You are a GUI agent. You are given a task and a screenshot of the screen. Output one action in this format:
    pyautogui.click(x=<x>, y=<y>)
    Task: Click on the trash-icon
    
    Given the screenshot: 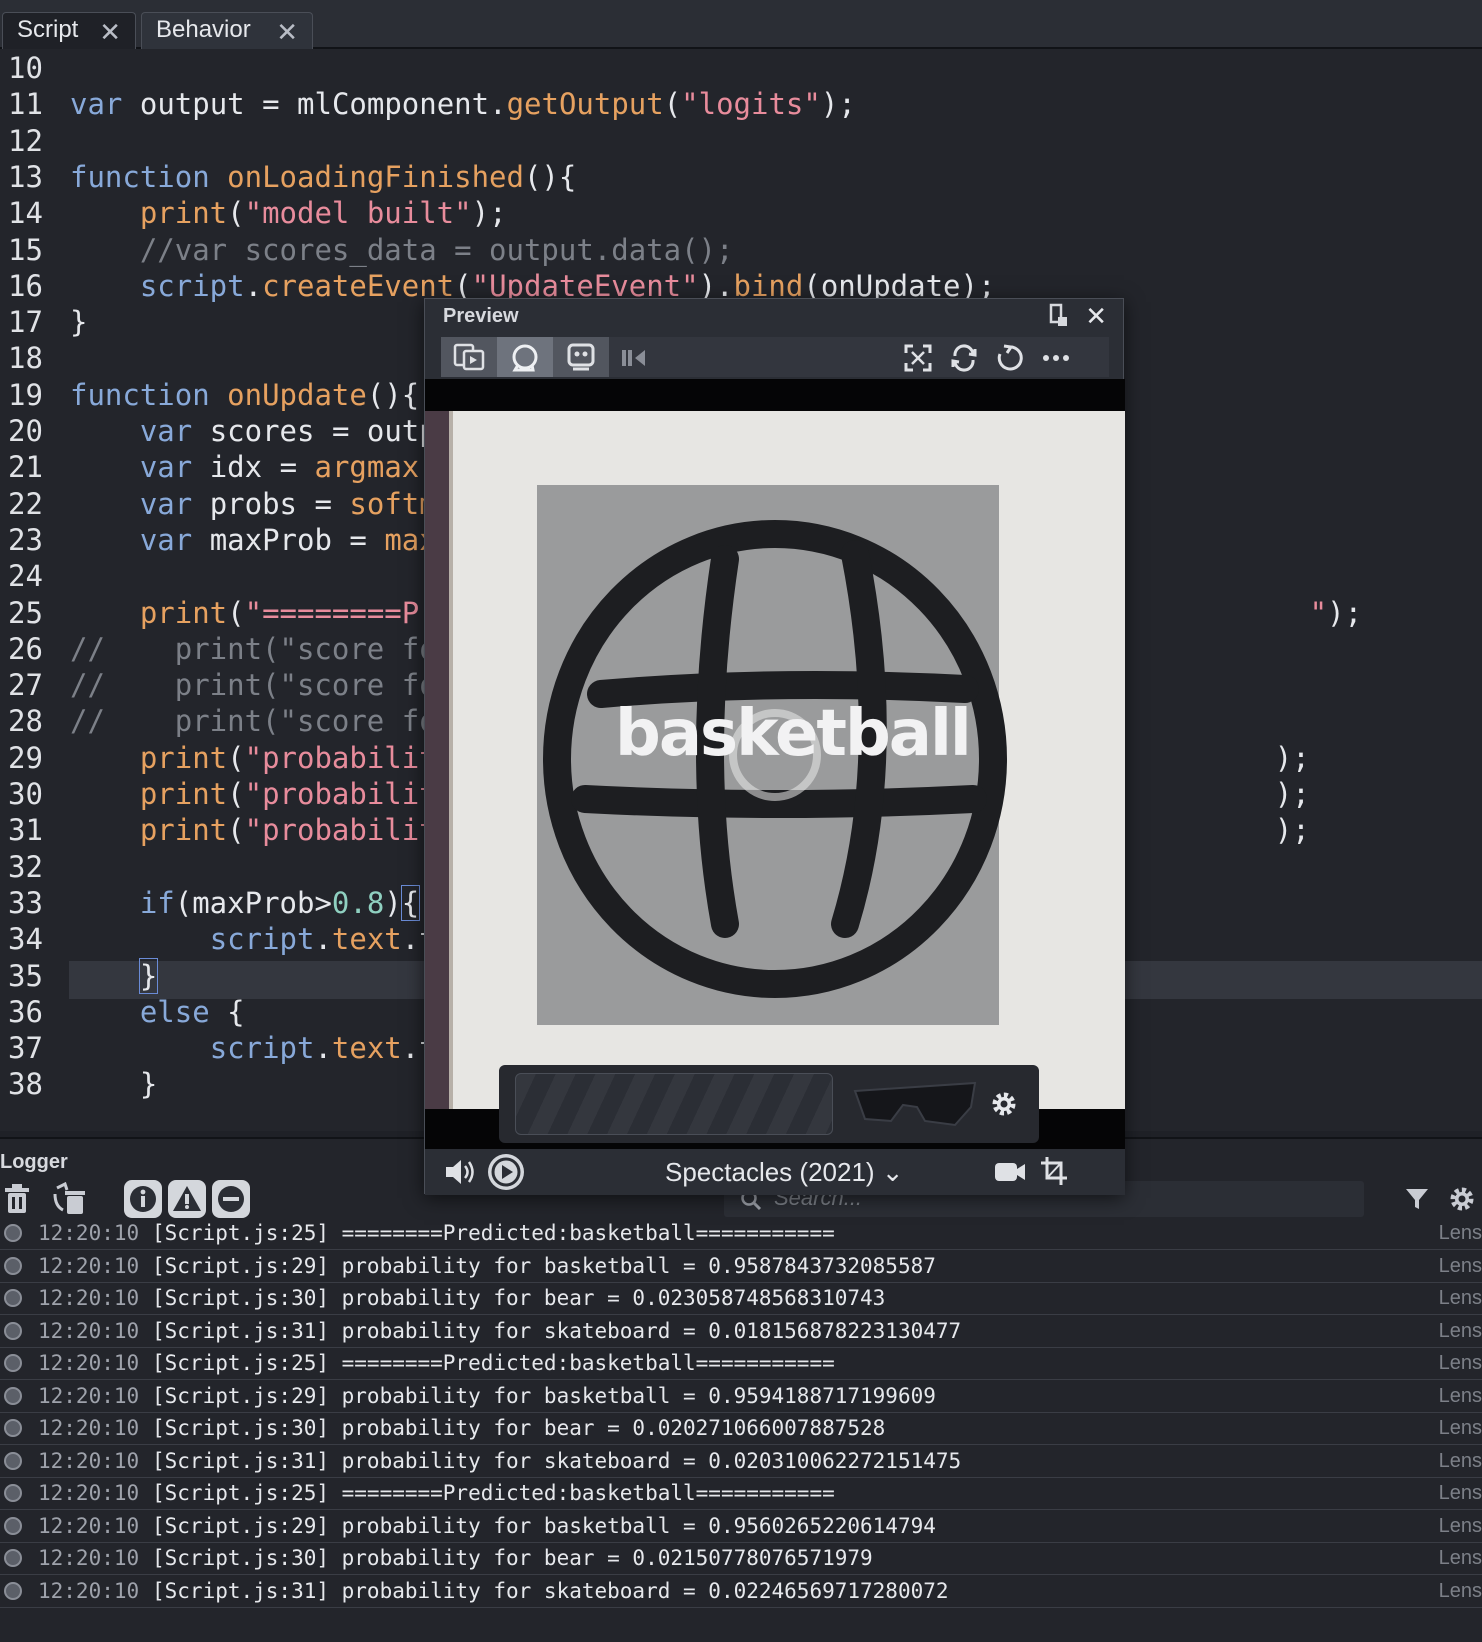 What is the action you would take?
    pyautogui.click(x=18, y=1199)
    